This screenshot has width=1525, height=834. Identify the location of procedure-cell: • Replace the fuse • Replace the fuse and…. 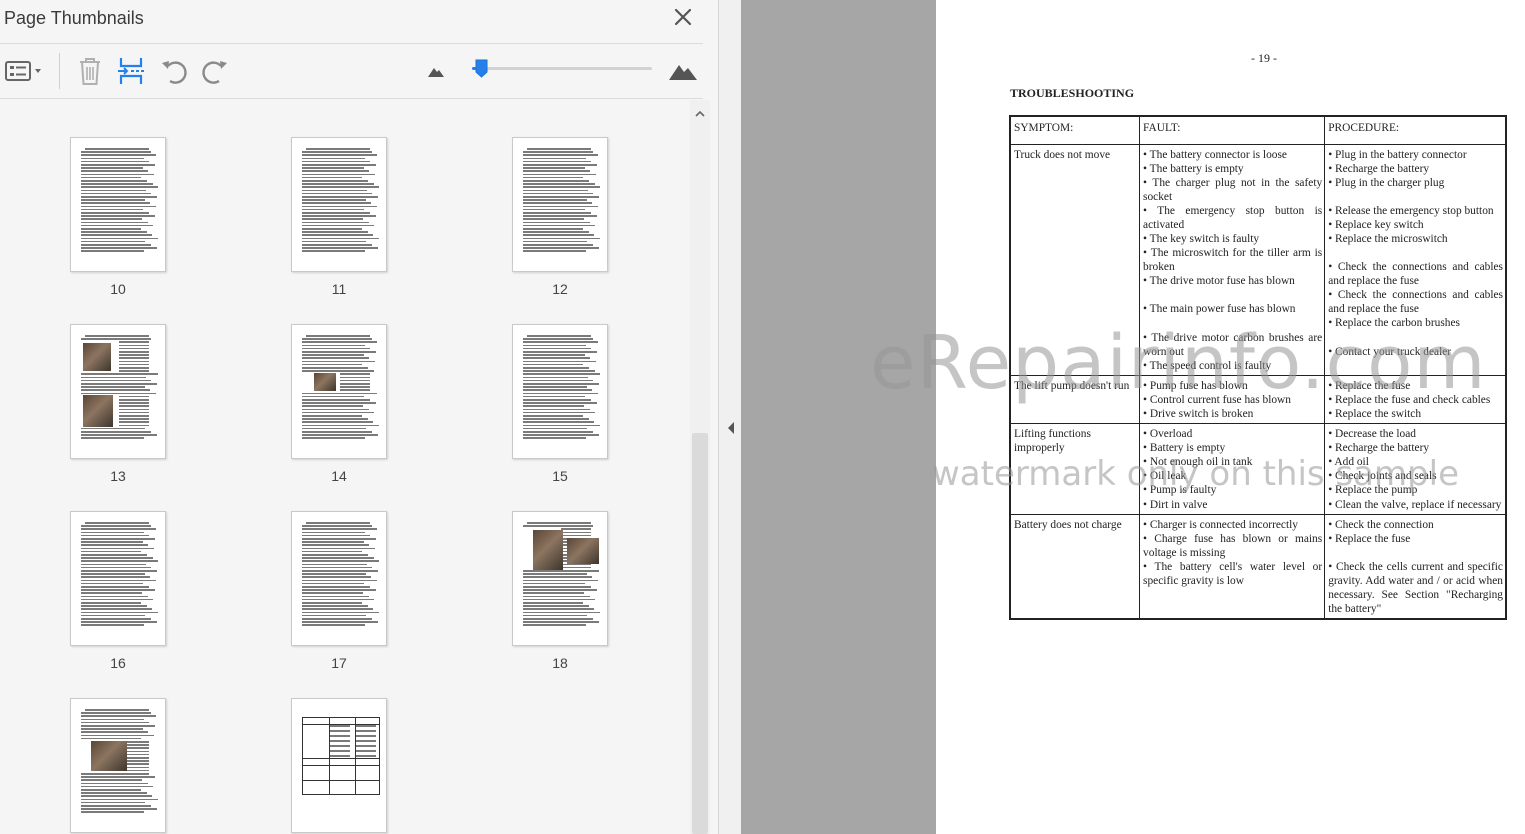
(1415, 399).